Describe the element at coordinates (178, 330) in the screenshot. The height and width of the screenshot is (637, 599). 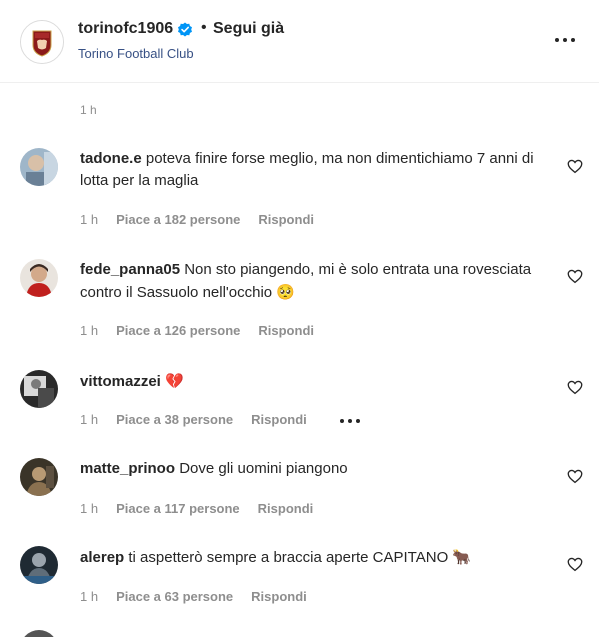
I see `comment-likes: Piace a 126 persone` at that location.